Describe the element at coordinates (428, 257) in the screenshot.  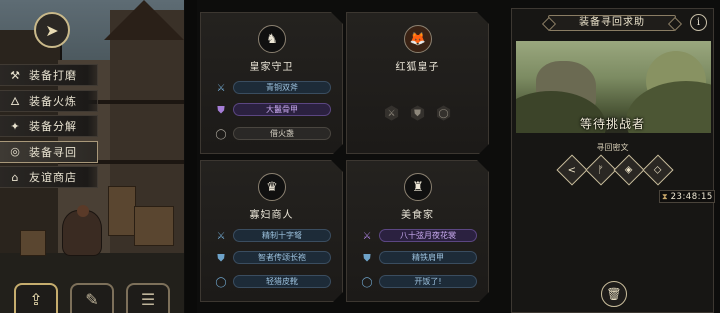
I see `equipment-label: 精铁肩甲` at that location.